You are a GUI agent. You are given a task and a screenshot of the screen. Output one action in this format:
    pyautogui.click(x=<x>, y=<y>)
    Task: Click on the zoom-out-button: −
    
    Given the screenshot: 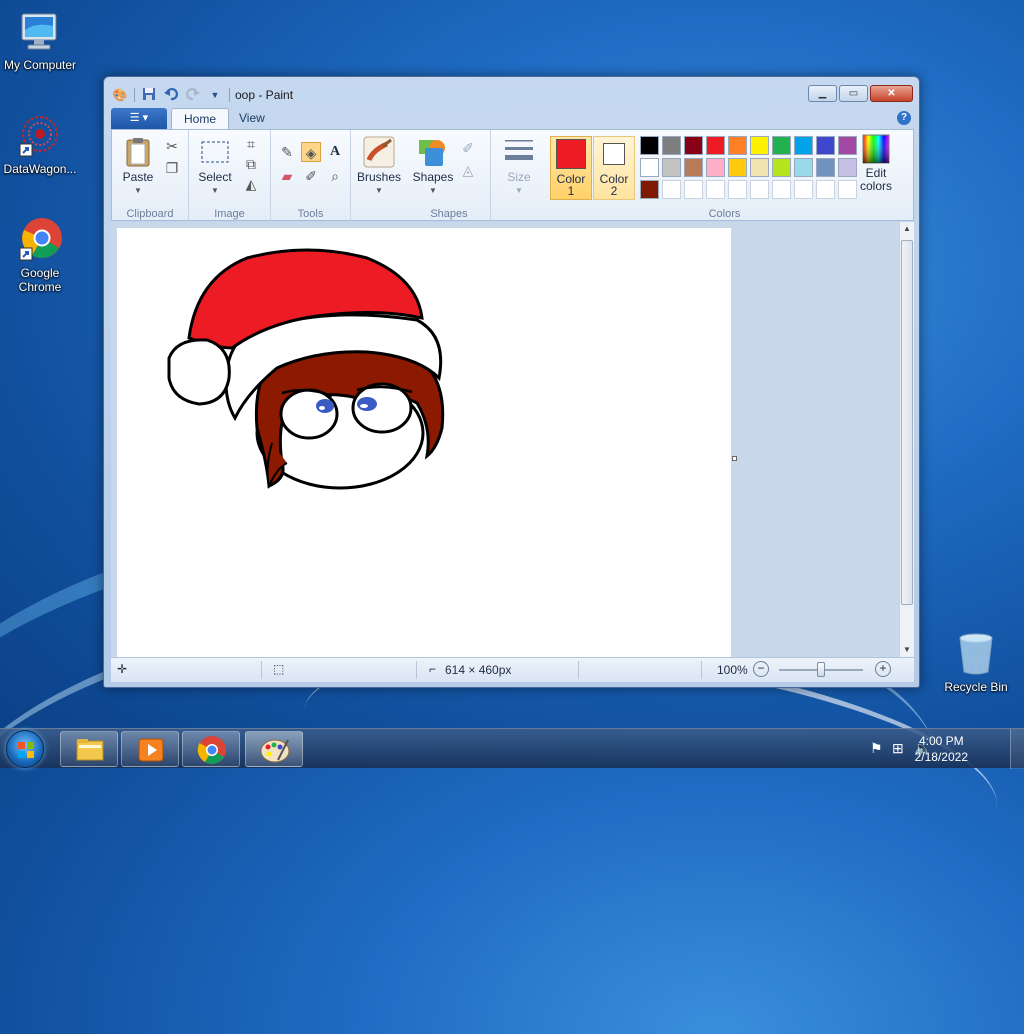 What is the action you would take?
    pyautogui.click(x=761, y=669)
    